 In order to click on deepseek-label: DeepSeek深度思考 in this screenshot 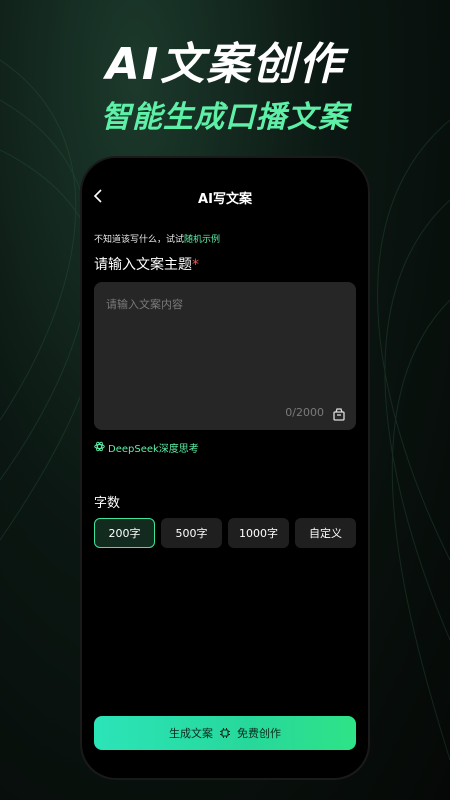, I will do `click(153, 449)`.